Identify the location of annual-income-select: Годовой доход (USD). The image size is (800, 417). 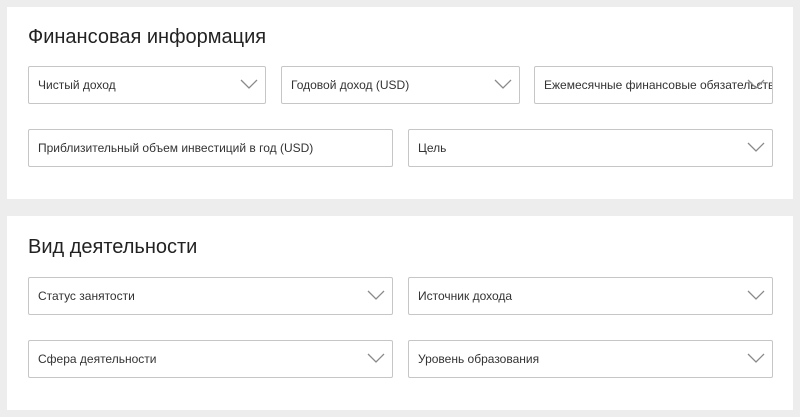
(400, 85).